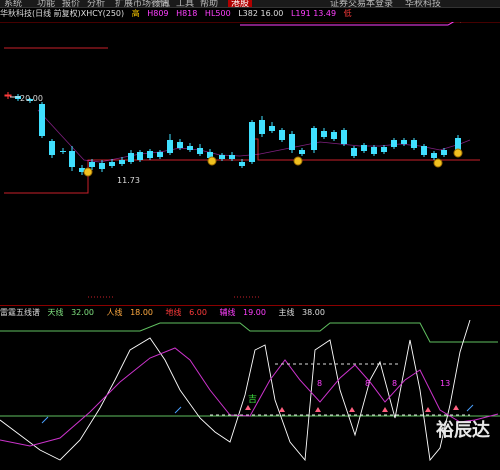 The width and height of the screenshot is (500, 470). Describe the element at coordinates (209, 3) in the screenshot. I see `menu-item-help: 帮助` at that location.